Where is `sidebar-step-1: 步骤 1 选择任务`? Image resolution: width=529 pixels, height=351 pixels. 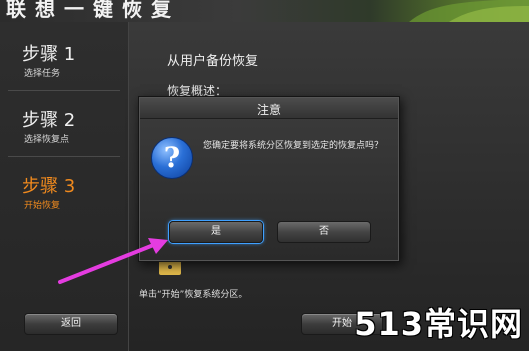
sidebar-step-1: 步骤 1 选择任务 is located at coordinates (64, 57).